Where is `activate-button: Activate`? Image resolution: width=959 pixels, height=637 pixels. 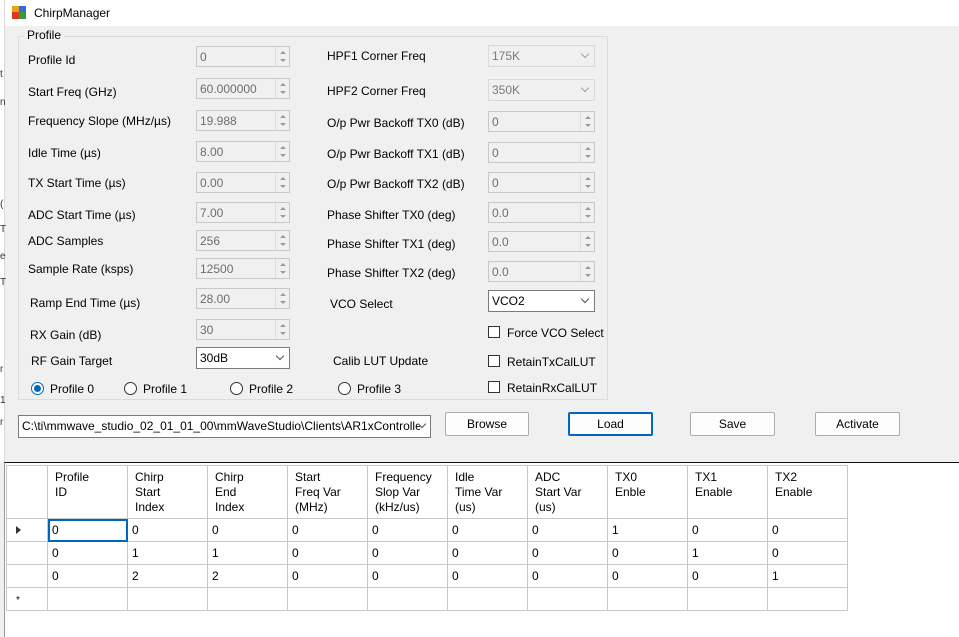
activate-button: Activate is located at coordinates (857, 424).